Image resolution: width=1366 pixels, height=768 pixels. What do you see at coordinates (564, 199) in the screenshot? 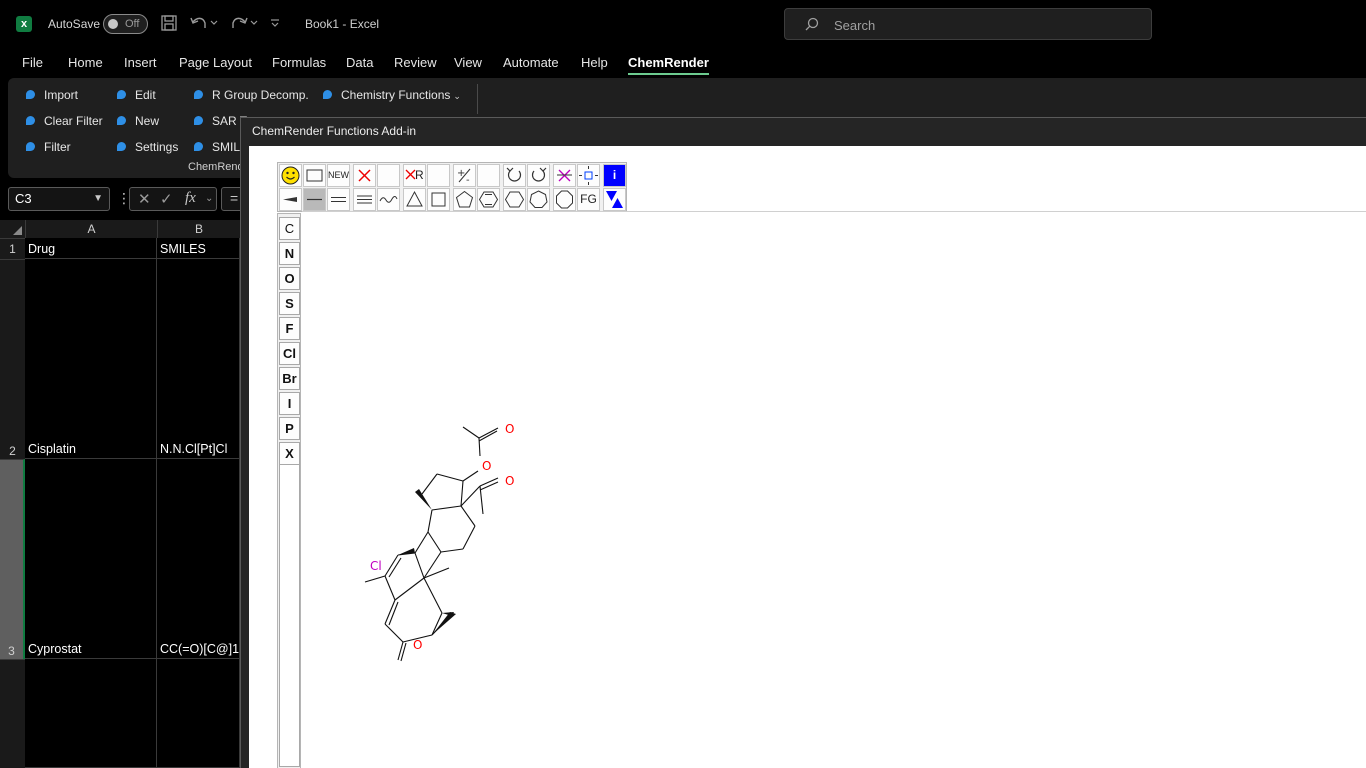
I see `ring-8-icon` at bounding box center [564, 199].